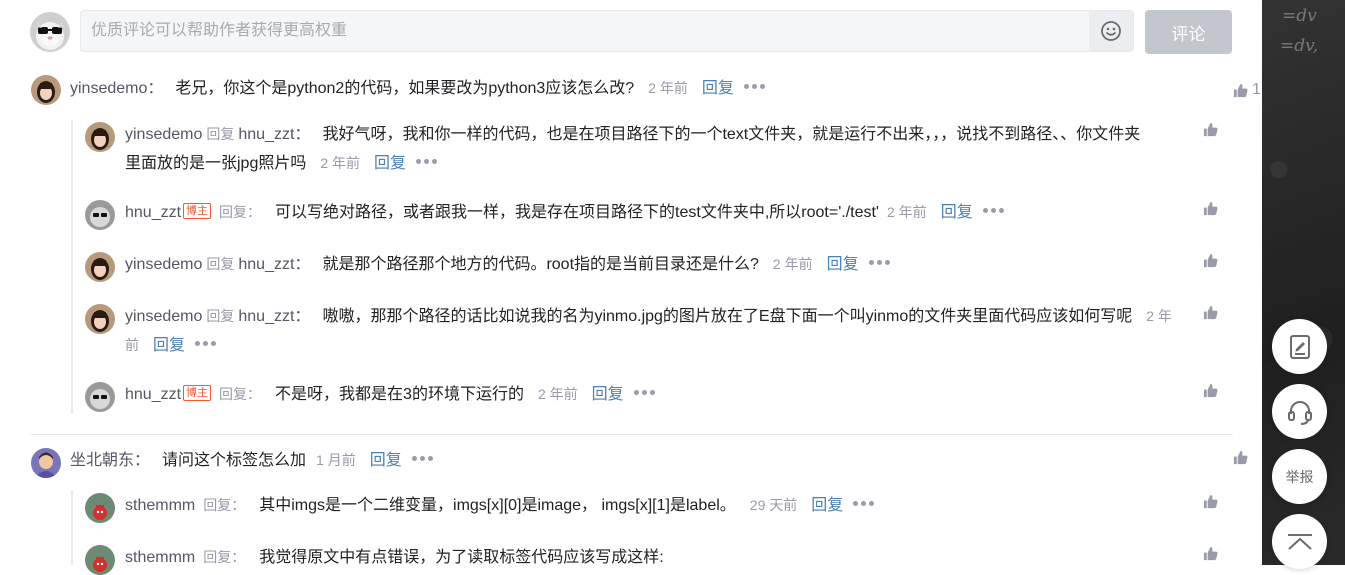  What do you see at coordinates (108, 88) in the screenshot?
I see `comment-username: yinsedemo` at bounding box center [108, 88].